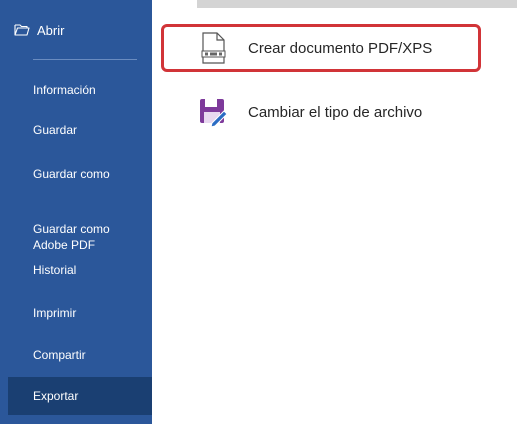 This screenshot has width=517, height=424. Describe the element at coordinates (22, 30) in the screenshot. I see `folder-open-icon` at that location.